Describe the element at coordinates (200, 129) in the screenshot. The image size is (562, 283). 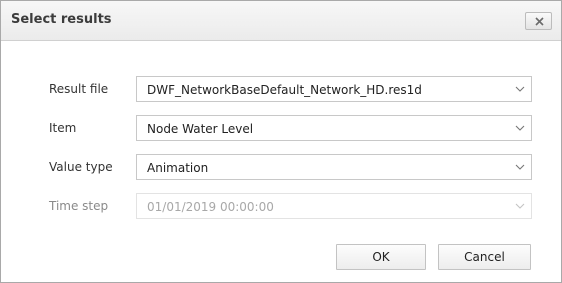
I see `item-value: Node Water Level` at that location.